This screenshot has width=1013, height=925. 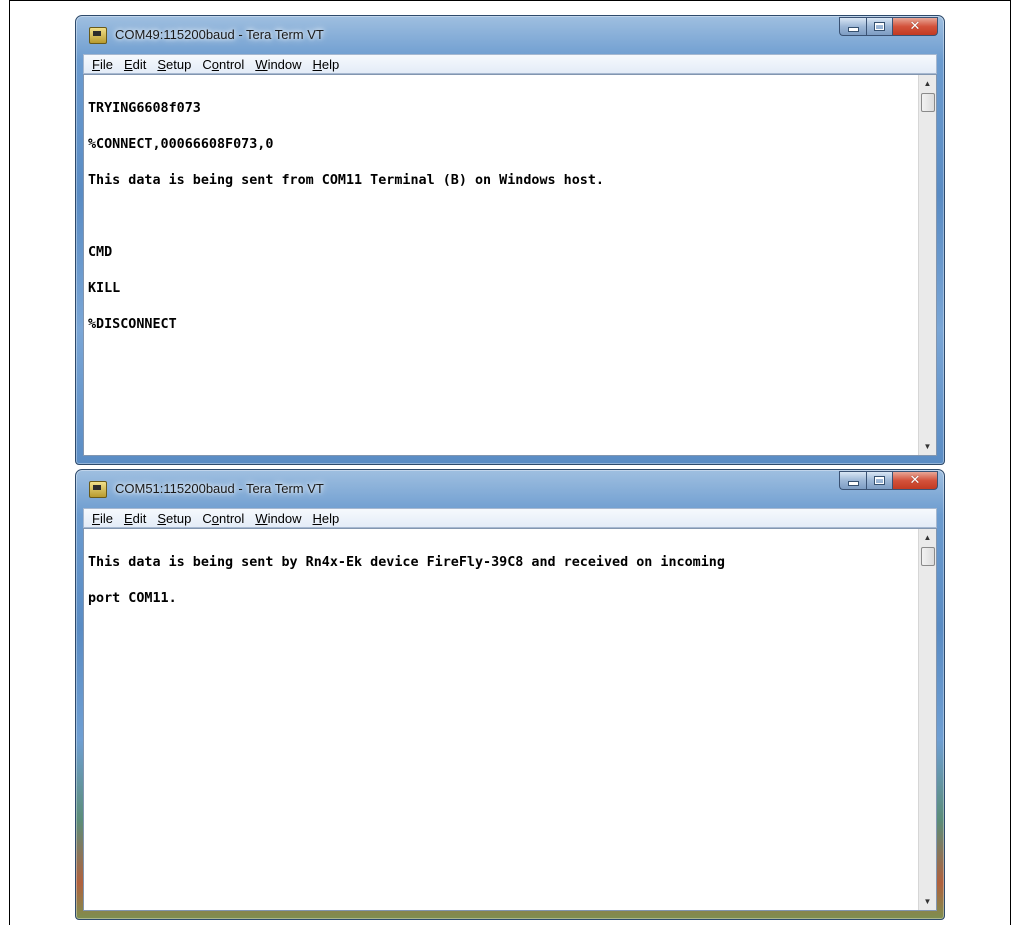 What do you see at coordinates (219, 488) in the screenshot?
I see `window-title: COM51:115200baud - Tera Term VT` at bounding box center [219, 488].